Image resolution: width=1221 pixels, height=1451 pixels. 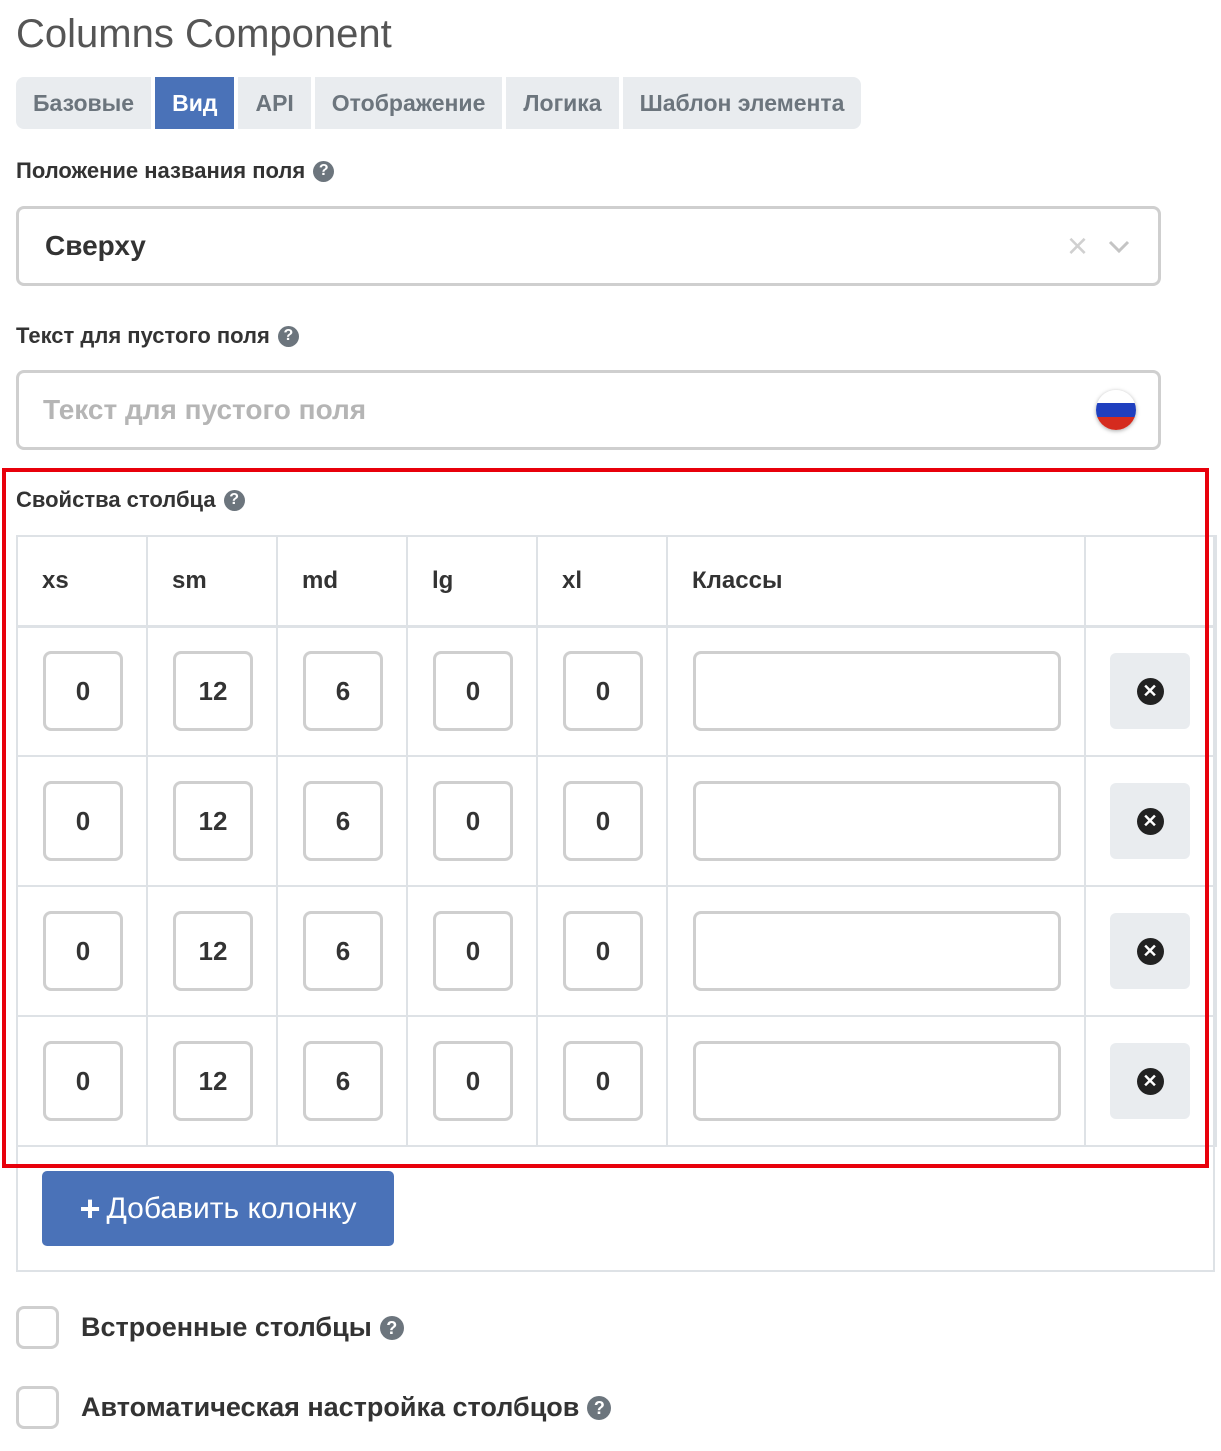 What do you see at coordinates (95, 245) in the screenshot?
I see `label-position-value: Сверху` at bounding box center [95, 245].